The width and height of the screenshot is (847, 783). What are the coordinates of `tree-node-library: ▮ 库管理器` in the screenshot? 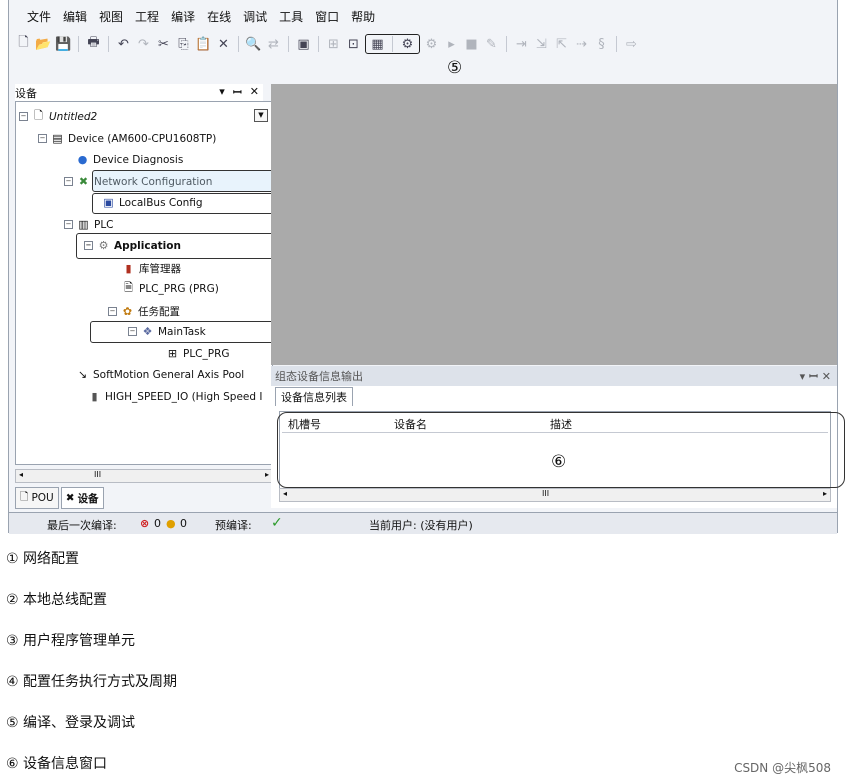 It's located at (151, 268).